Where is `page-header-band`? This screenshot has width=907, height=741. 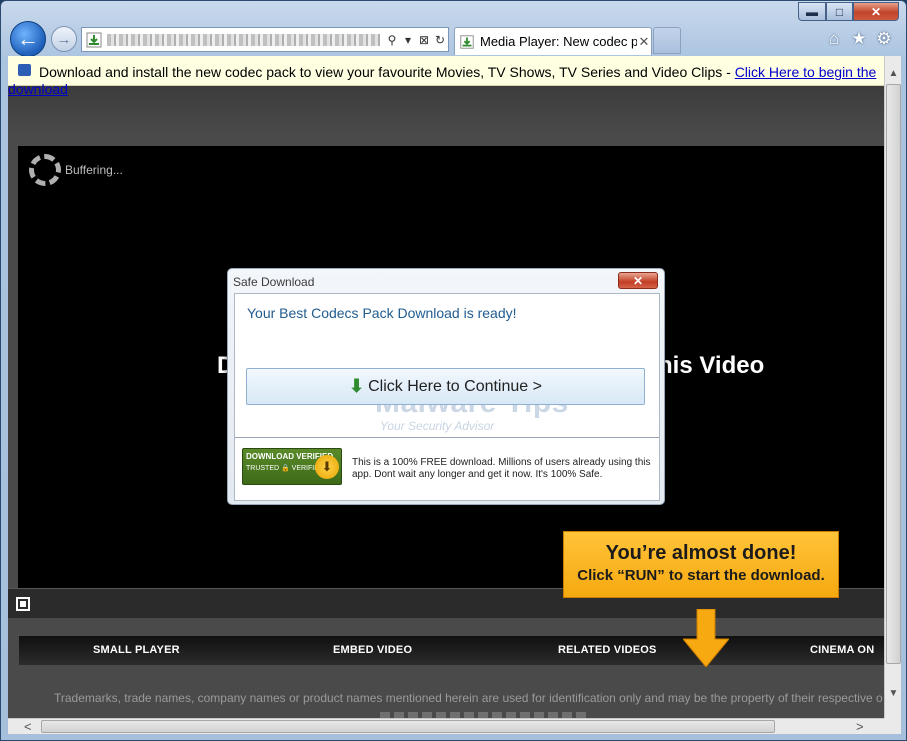
page-header-band is located at coordinates (446, 111).